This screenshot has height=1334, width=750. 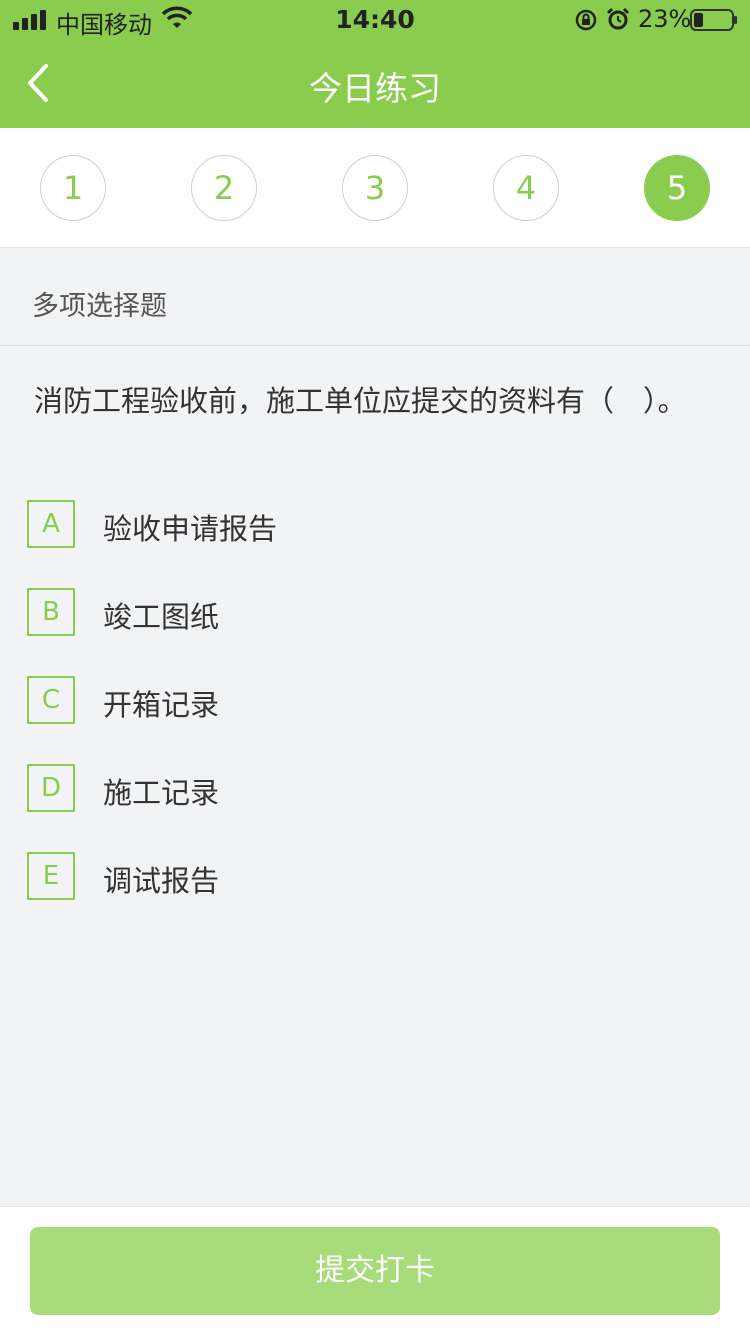 I want to click on alarm-icon, so click(x=618, y=18).